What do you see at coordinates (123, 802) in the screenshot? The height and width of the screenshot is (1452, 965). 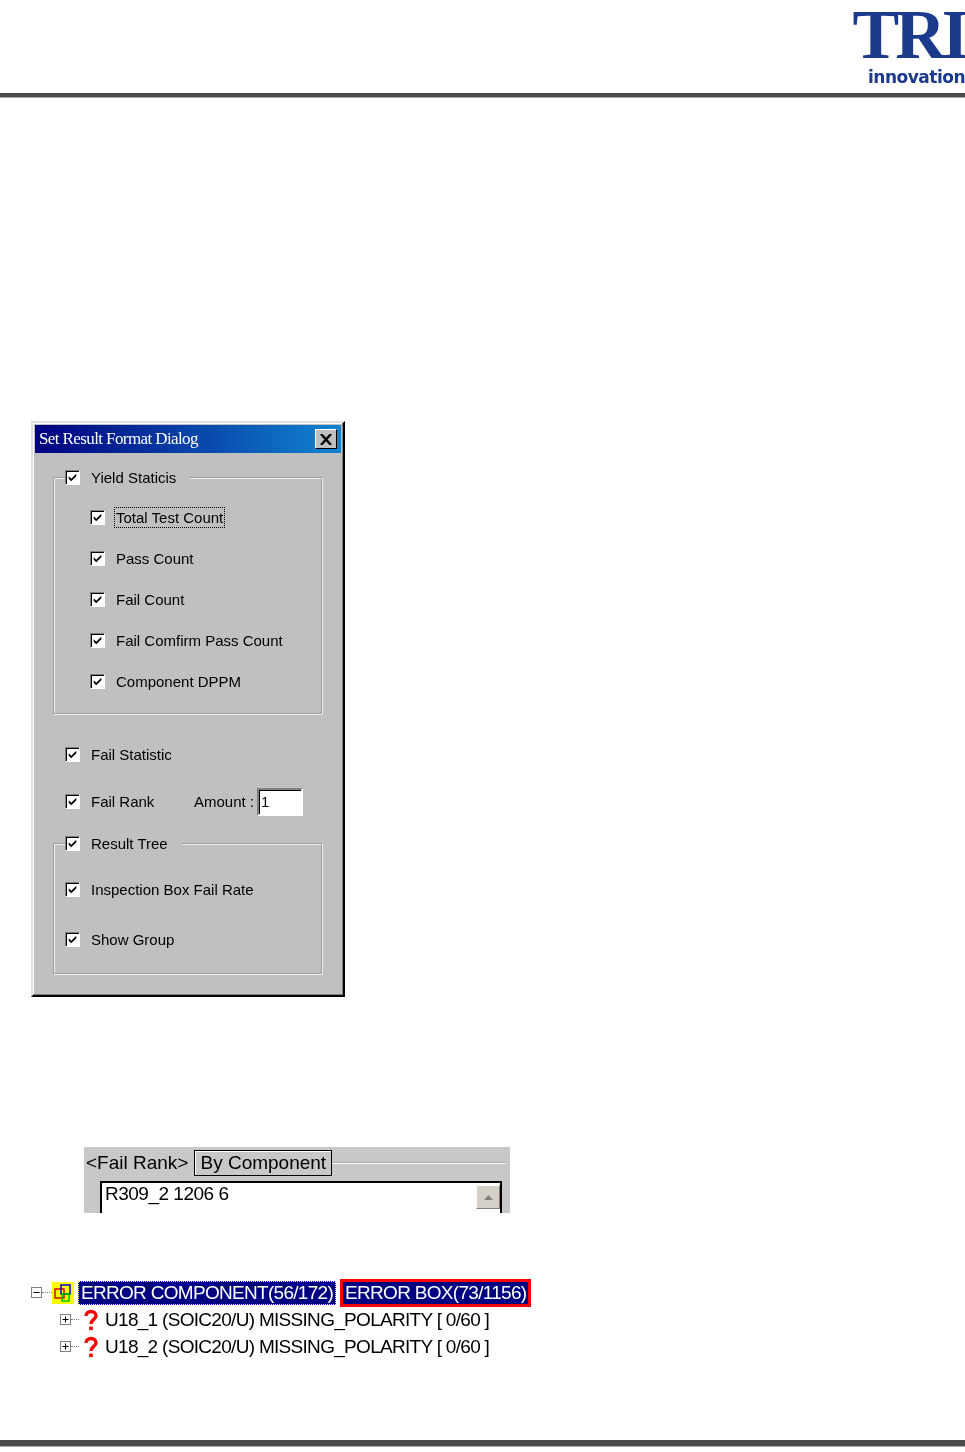 I see `checkbox-label: Fail Rank` at bounding box center [123, 802].